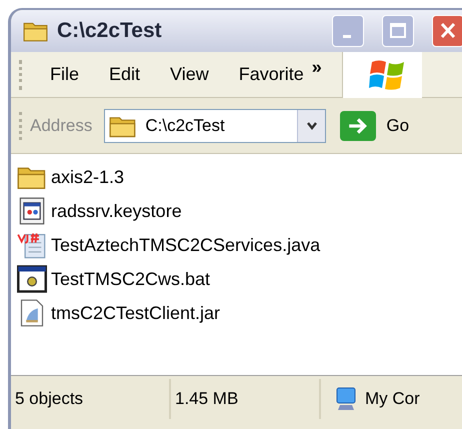  I want to click on file-name: tmsC2CTestClient.jar, so click(135, 313).